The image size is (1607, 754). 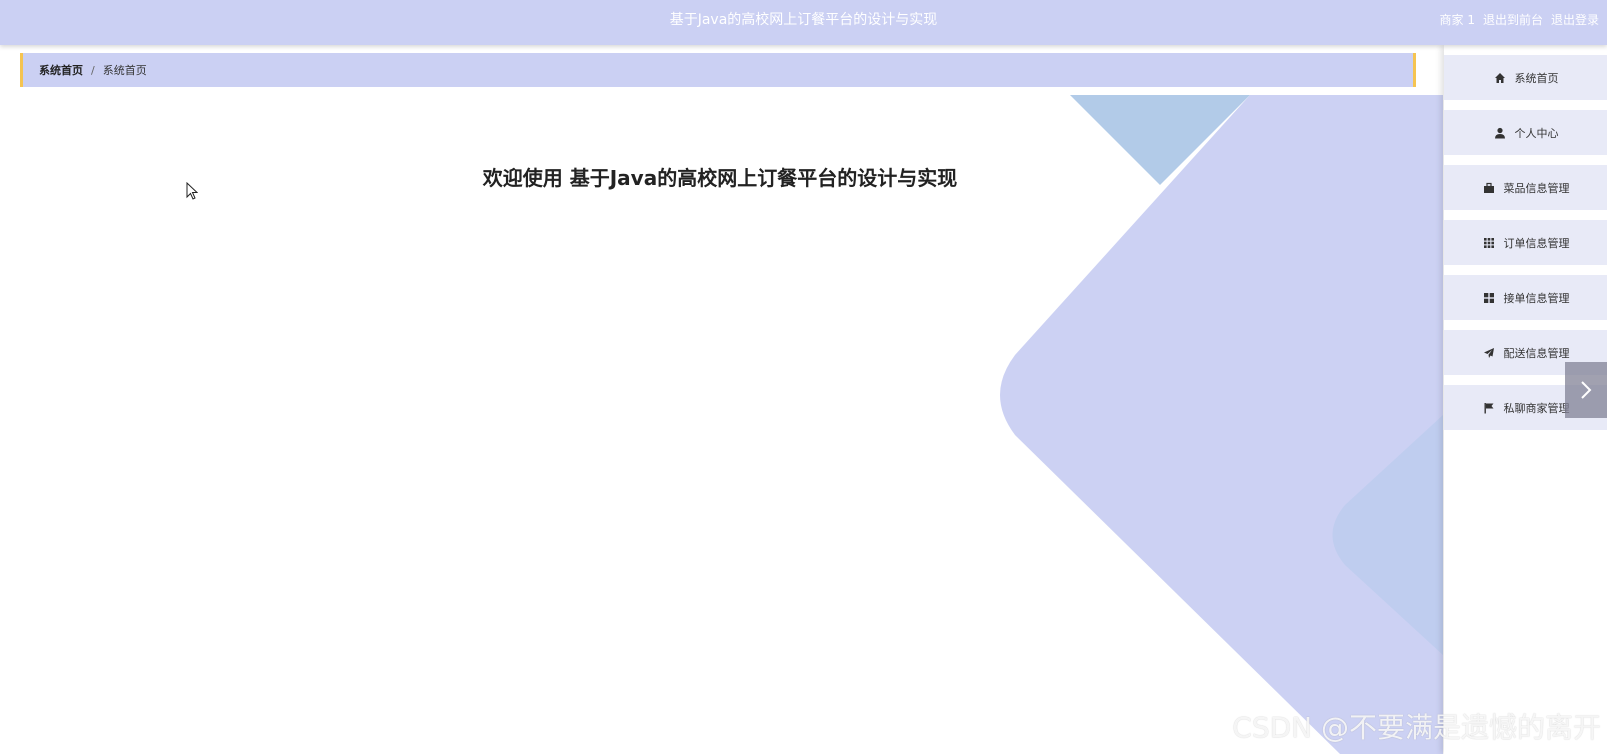 I want to click on sidebar-item-label: 系统首页, so click(x=1536, y=78).